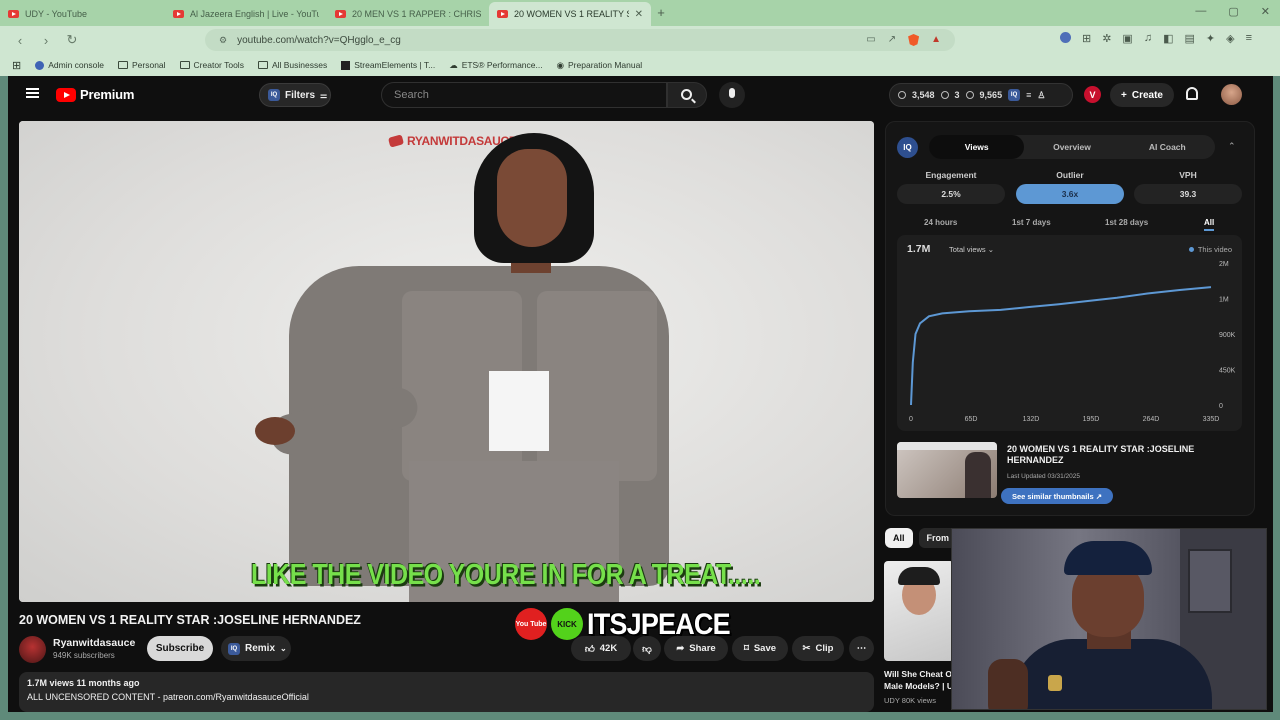 This screenshot has width=1280, height=720. What do you see at coordinates (1148, 38) in the screenshot?
I see `music-icon: ♫` at bounding box center [1148, 38].